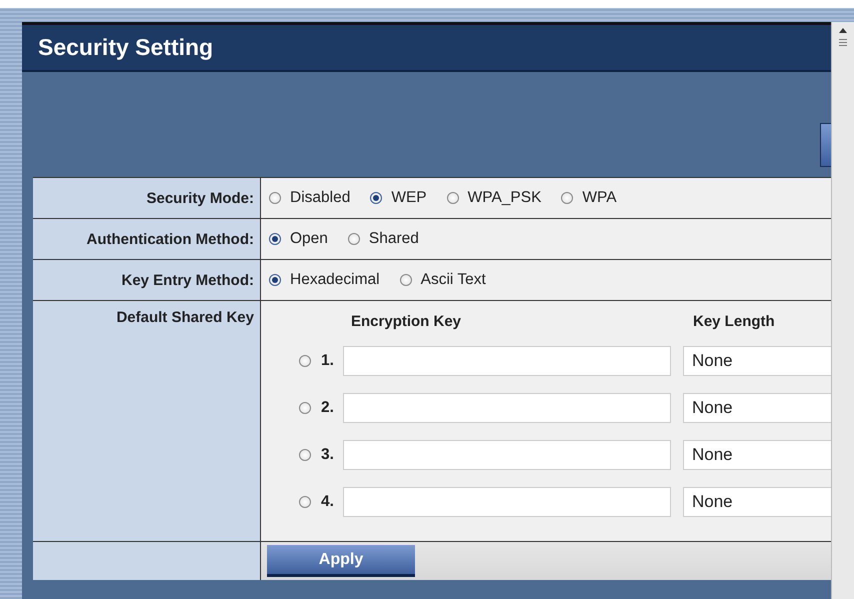 The width and height of the screenshot is (854, 599). I want to click on option-label: Open, so click(309, 239).